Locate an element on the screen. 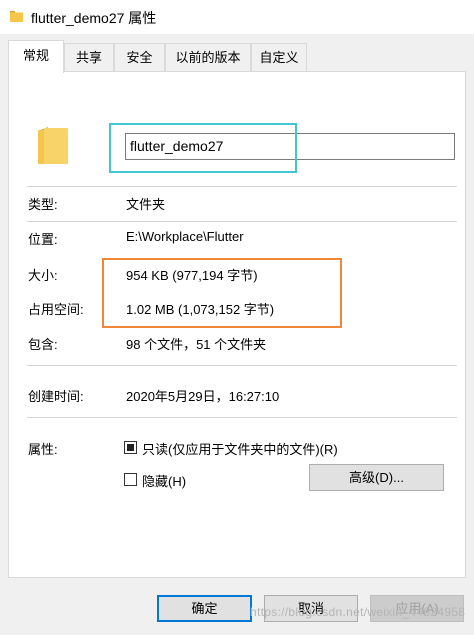  tab-security: 安全 is located at coordinates (139, 57).